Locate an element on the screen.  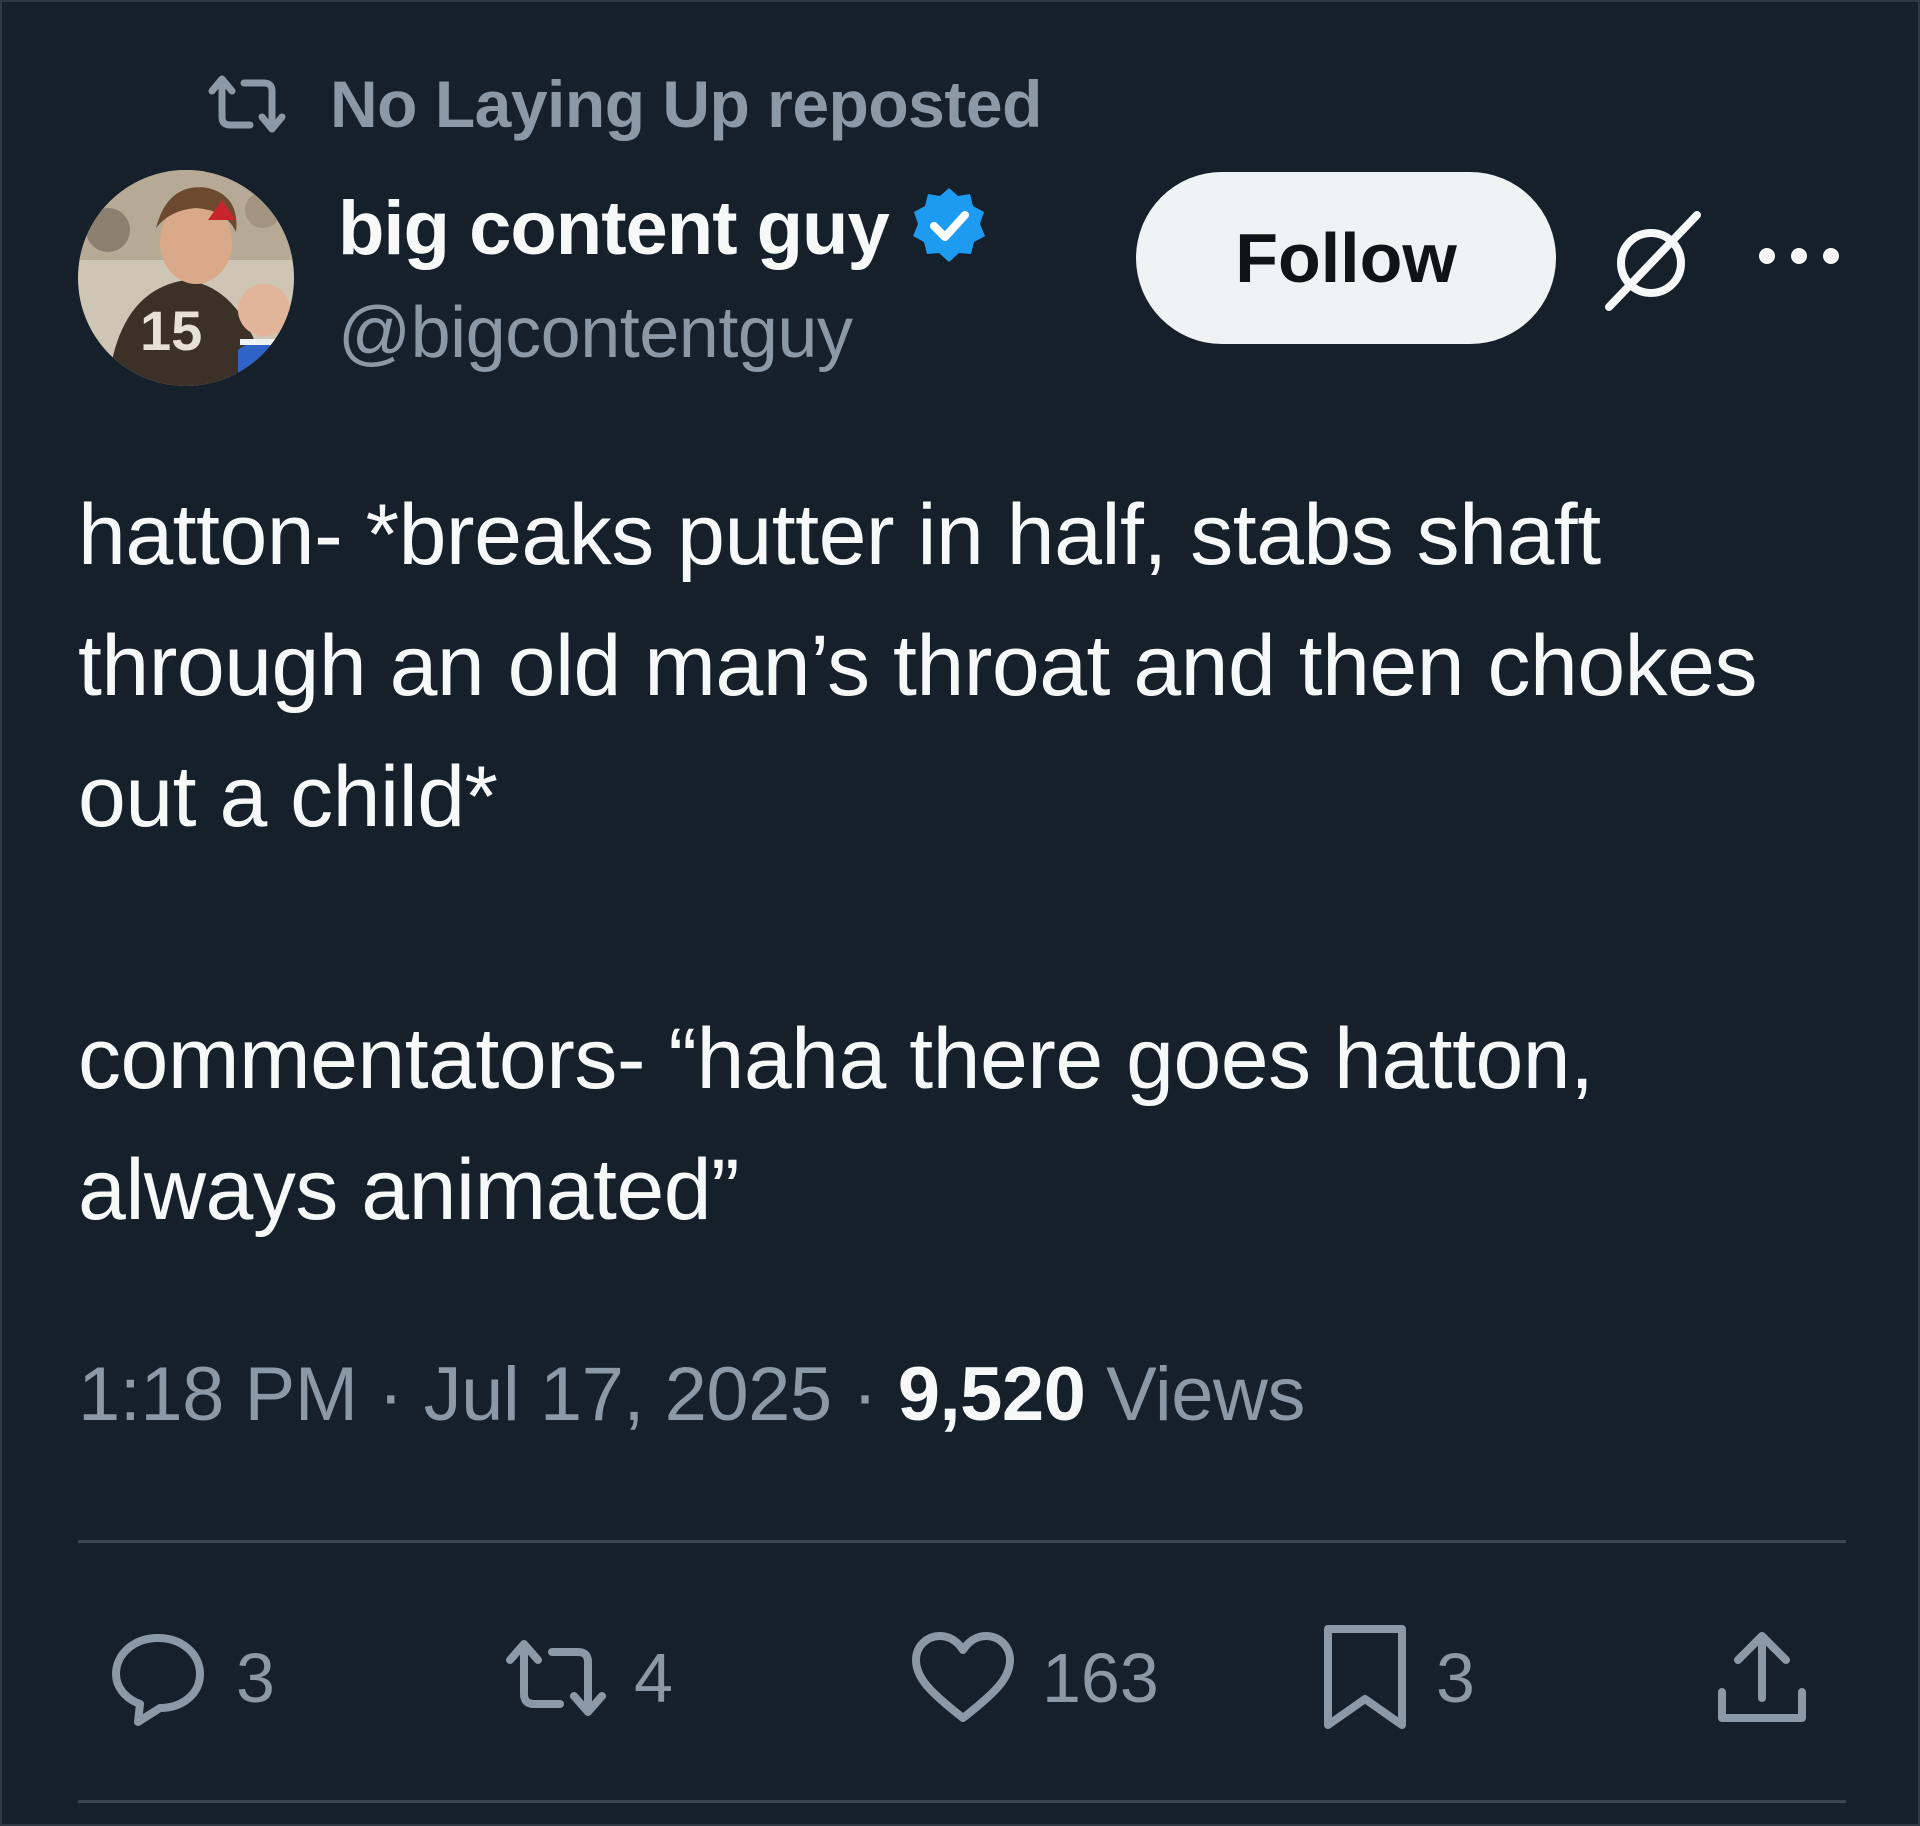
author-name-row: big content guy is located at coordinates (664, 228).